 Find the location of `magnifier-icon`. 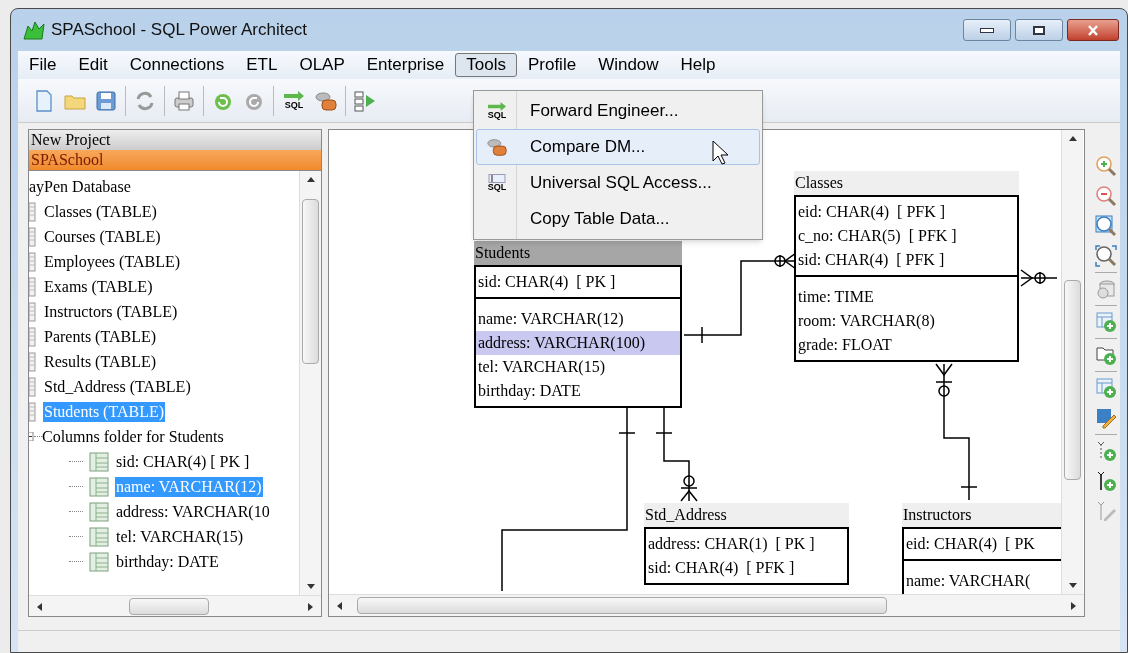

magnifier-icon is located at coordinates (1105, 226).